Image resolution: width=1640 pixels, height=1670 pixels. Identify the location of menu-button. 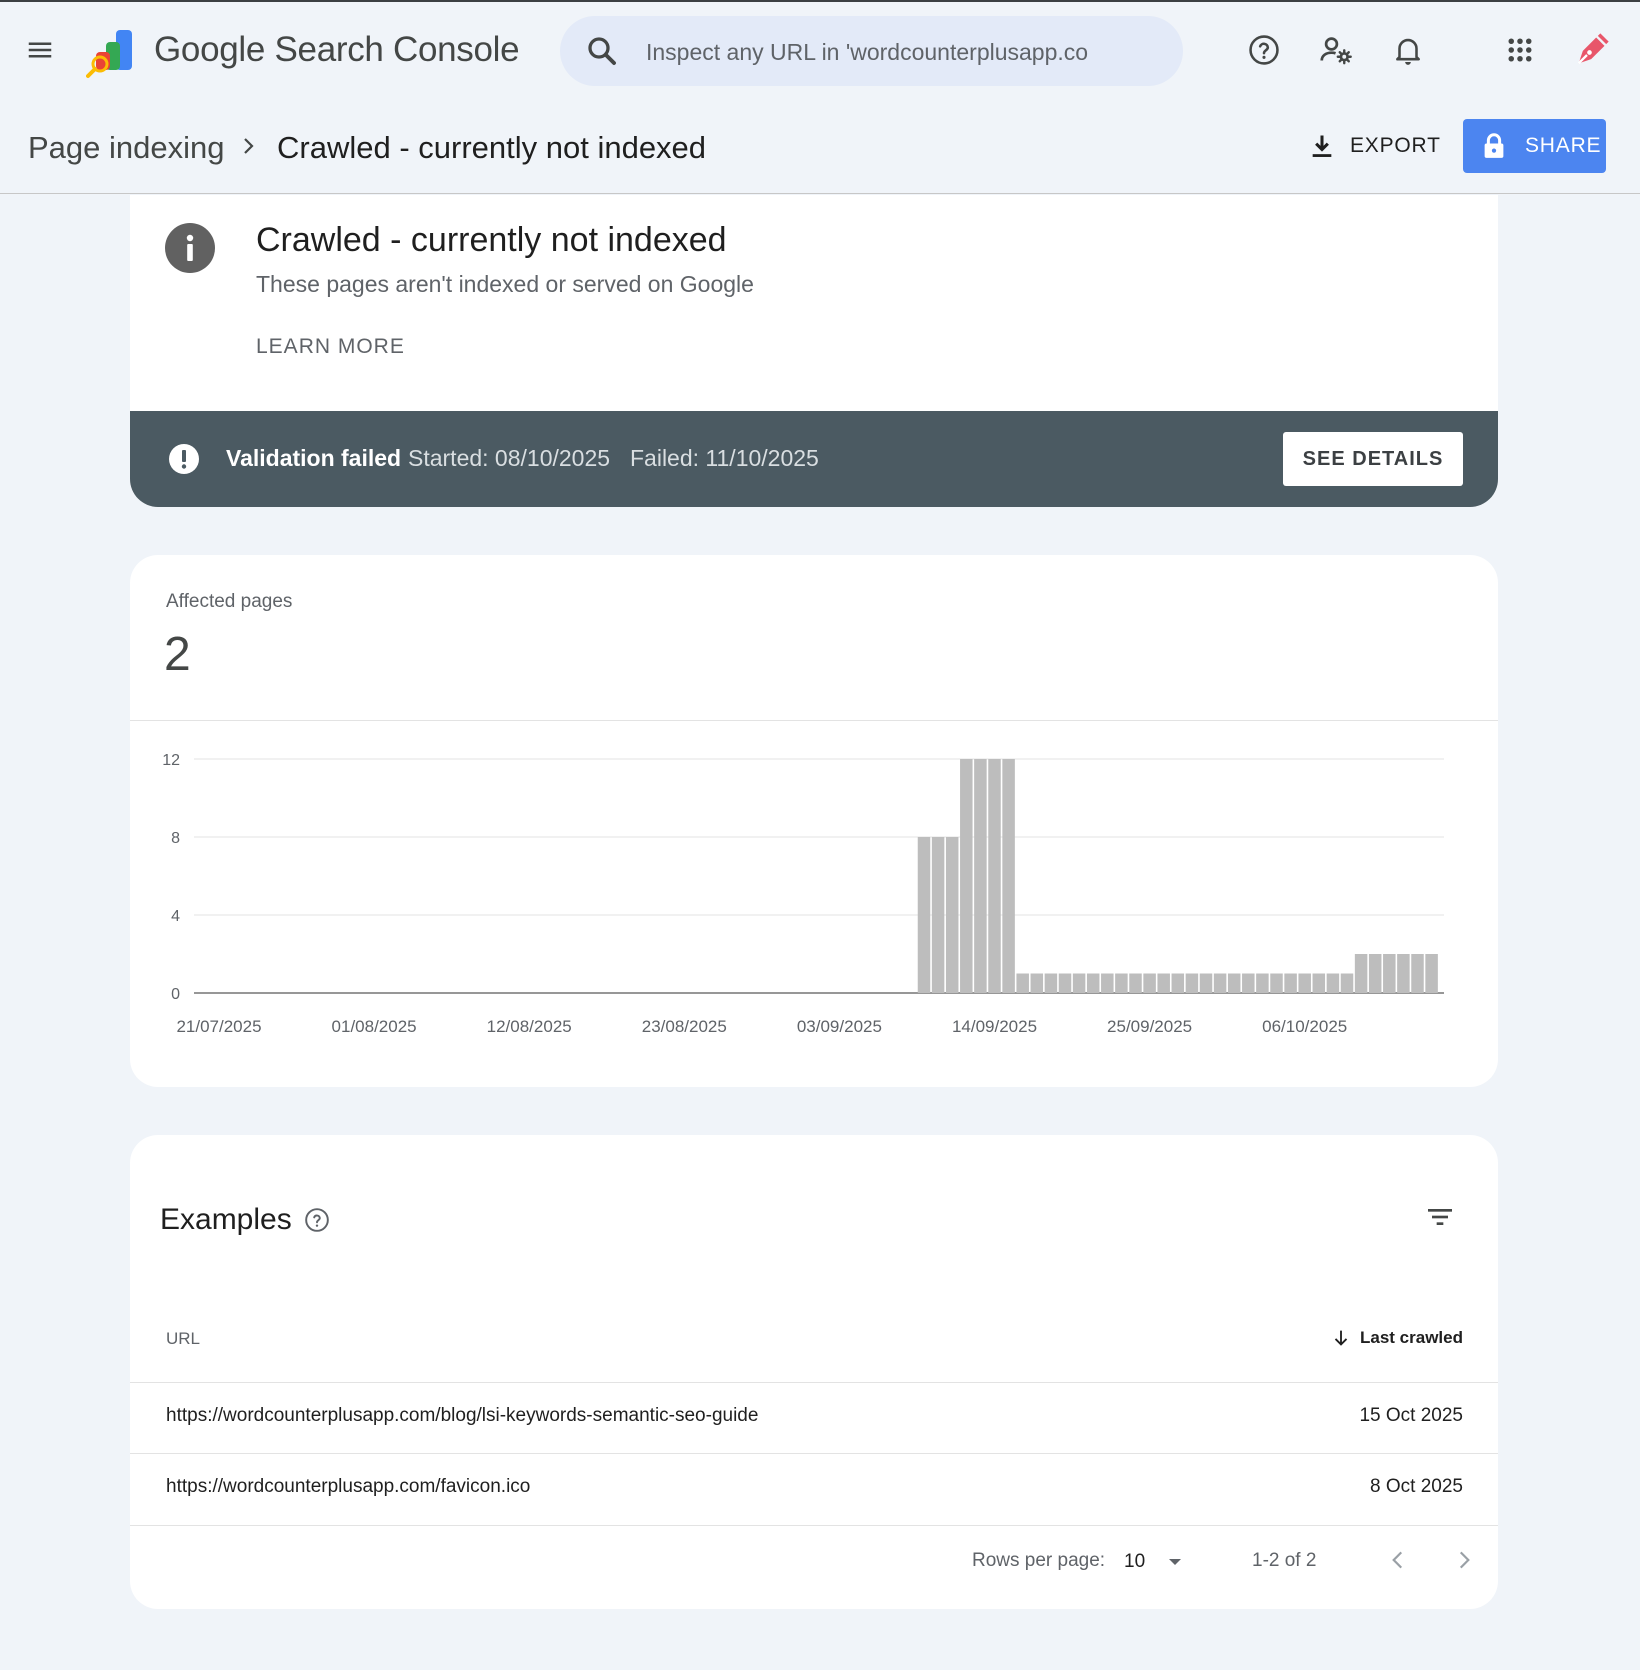
(40, 50).